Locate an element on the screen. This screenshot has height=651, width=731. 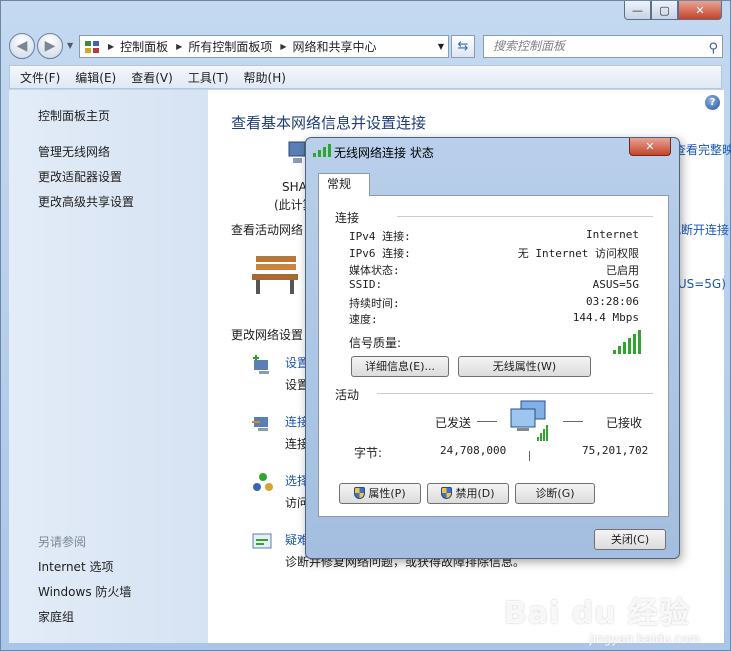
breadcrumb-all-items: 所有控制面板项 is located at coordinates (230, 46).